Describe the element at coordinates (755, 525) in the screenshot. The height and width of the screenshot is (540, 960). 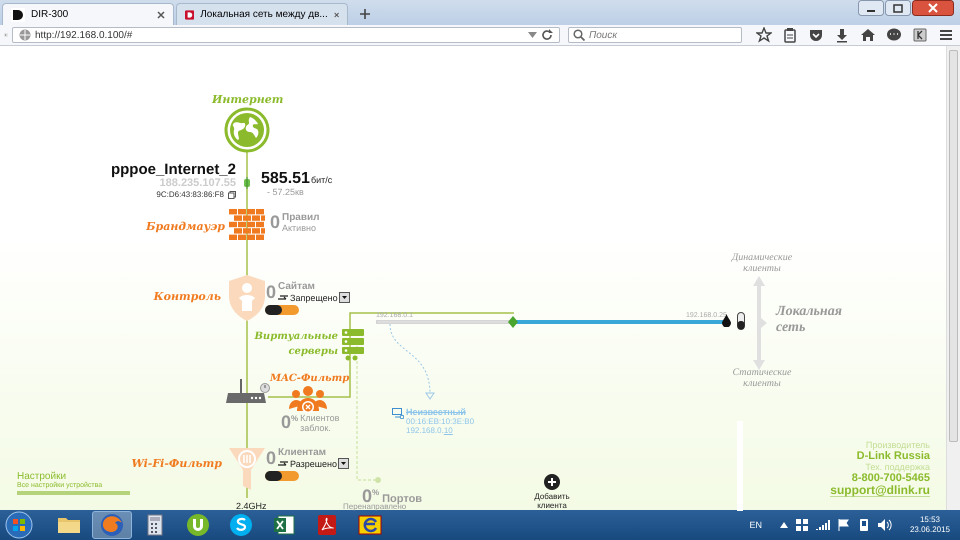
I see `language-indicator: EN` at that location.